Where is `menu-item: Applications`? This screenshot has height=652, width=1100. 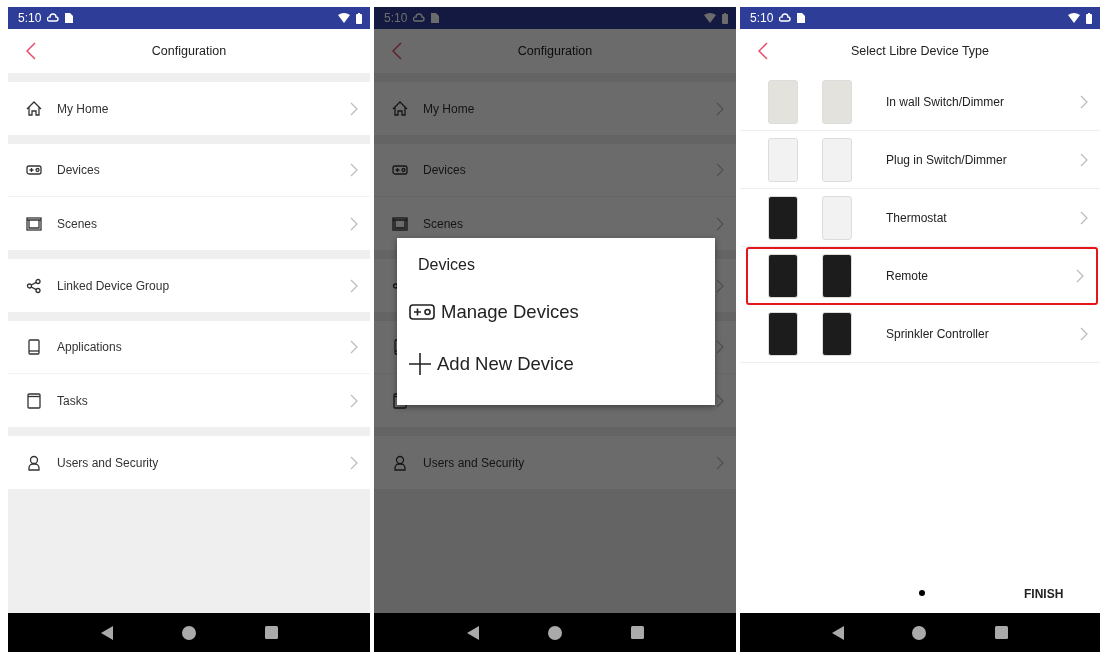
menu-item: Applications is located at coordinates (189, 347).